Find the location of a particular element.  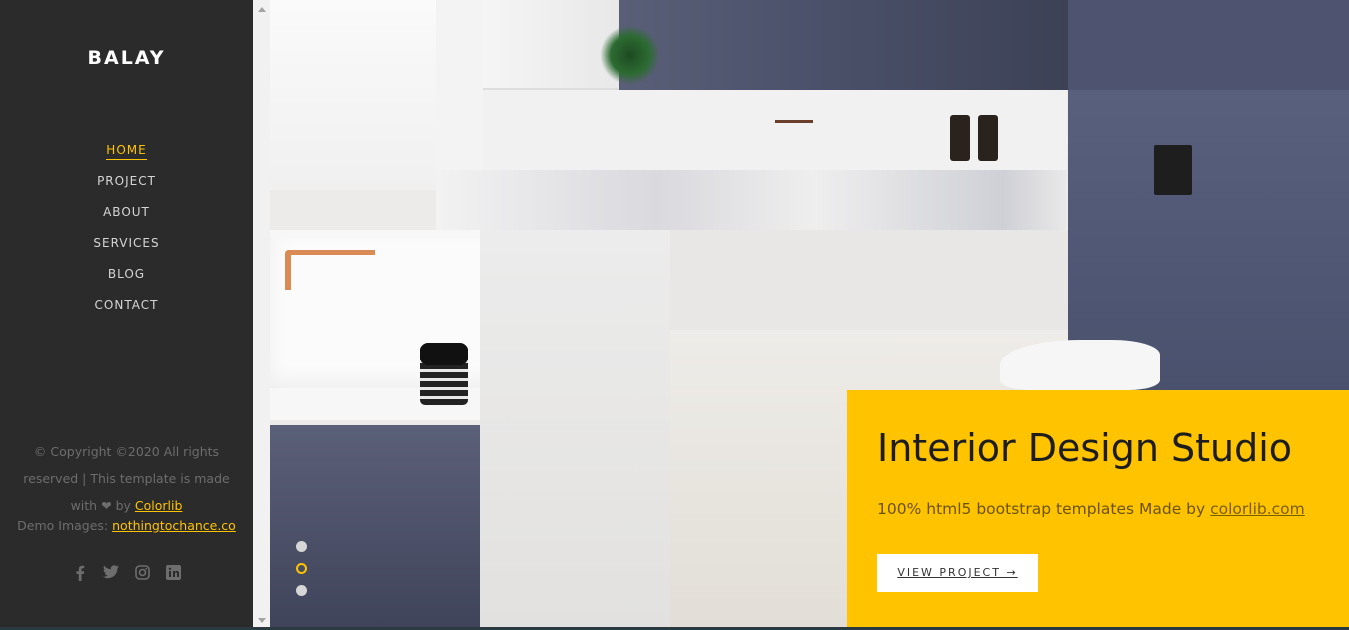

hero-image-cabinet is located at coordinates (1208, 45).